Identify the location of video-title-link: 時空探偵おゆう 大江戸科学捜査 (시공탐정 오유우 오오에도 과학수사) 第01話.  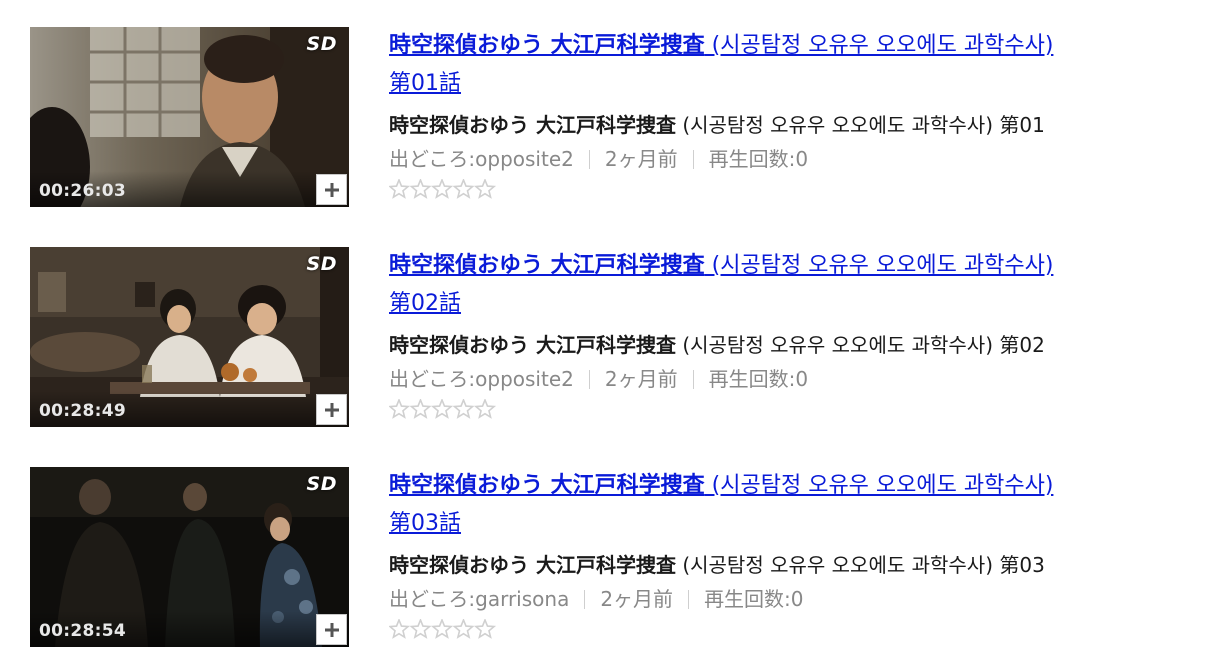
(784, 65).